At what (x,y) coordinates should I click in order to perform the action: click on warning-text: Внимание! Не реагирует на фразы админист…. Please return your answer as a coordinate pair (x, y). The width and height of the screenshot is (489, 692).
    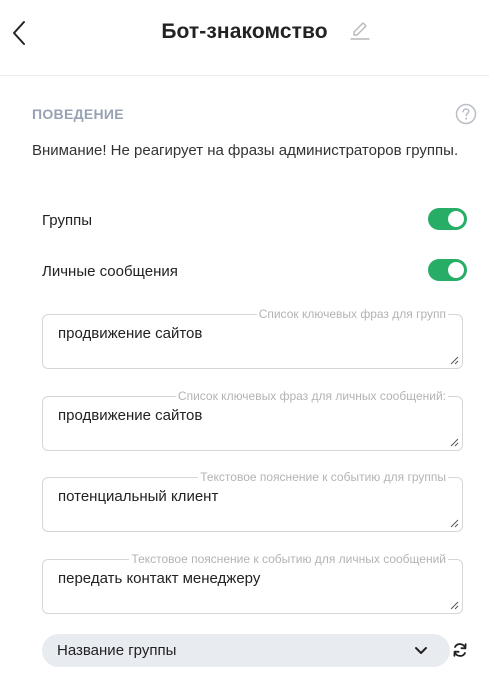
    Looking at the image, I should click on (245, 150).